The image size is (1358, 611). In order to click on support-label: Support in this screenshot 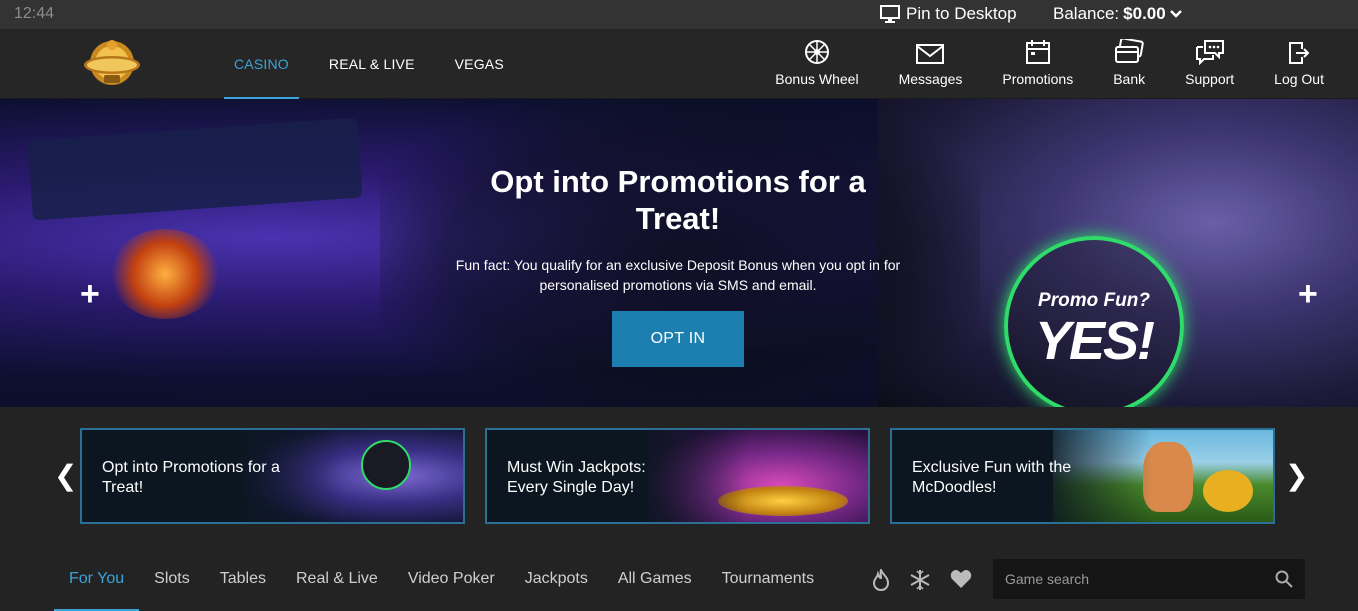, I will do `click(1210, 79)`.